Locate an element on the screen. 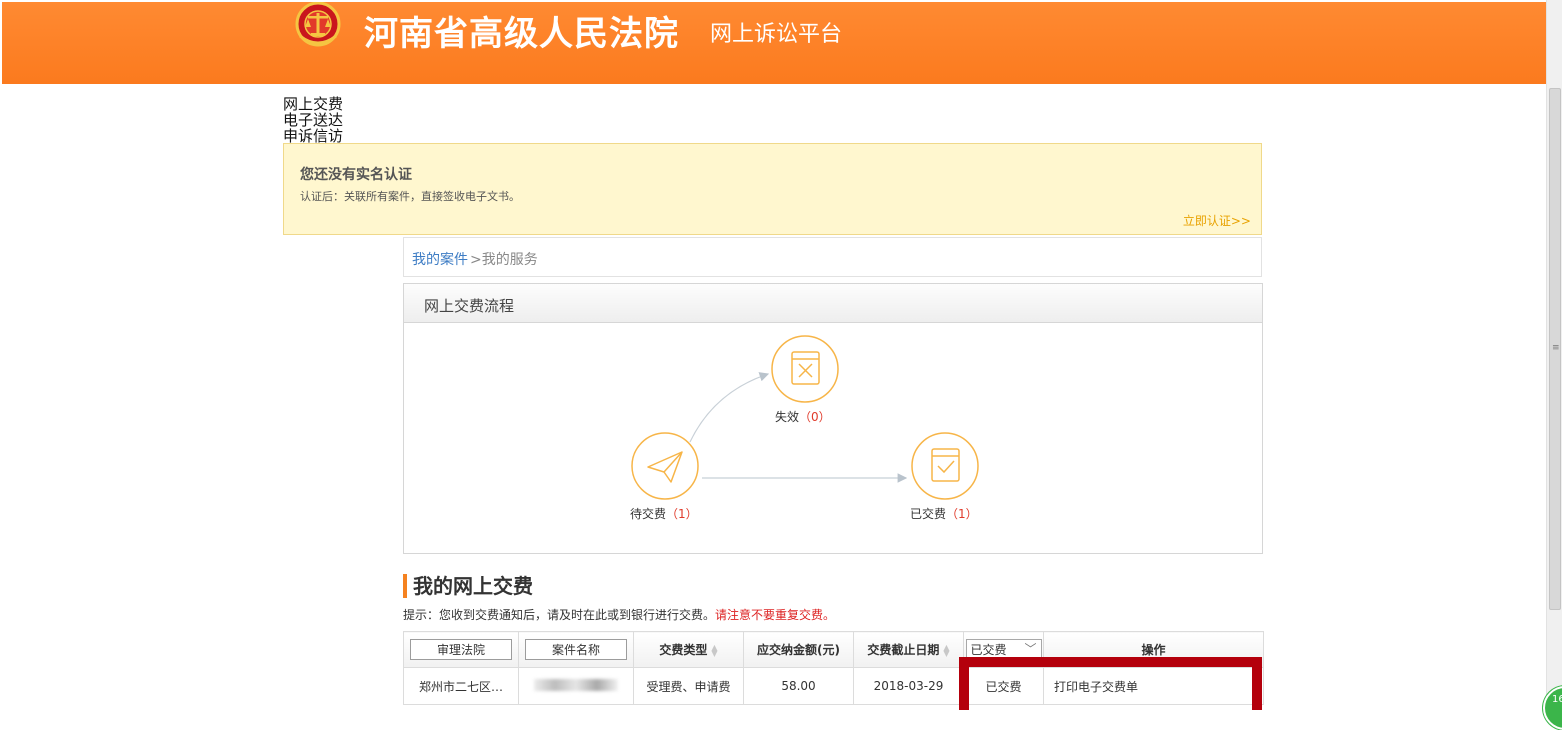 The width and height of the screenshot is (1562, 730). payments-tip: 提示：您收到交费通知后，请及时在此或到银行进行交费。请注意不要重复交费。 is located at coordinates (619, 614).